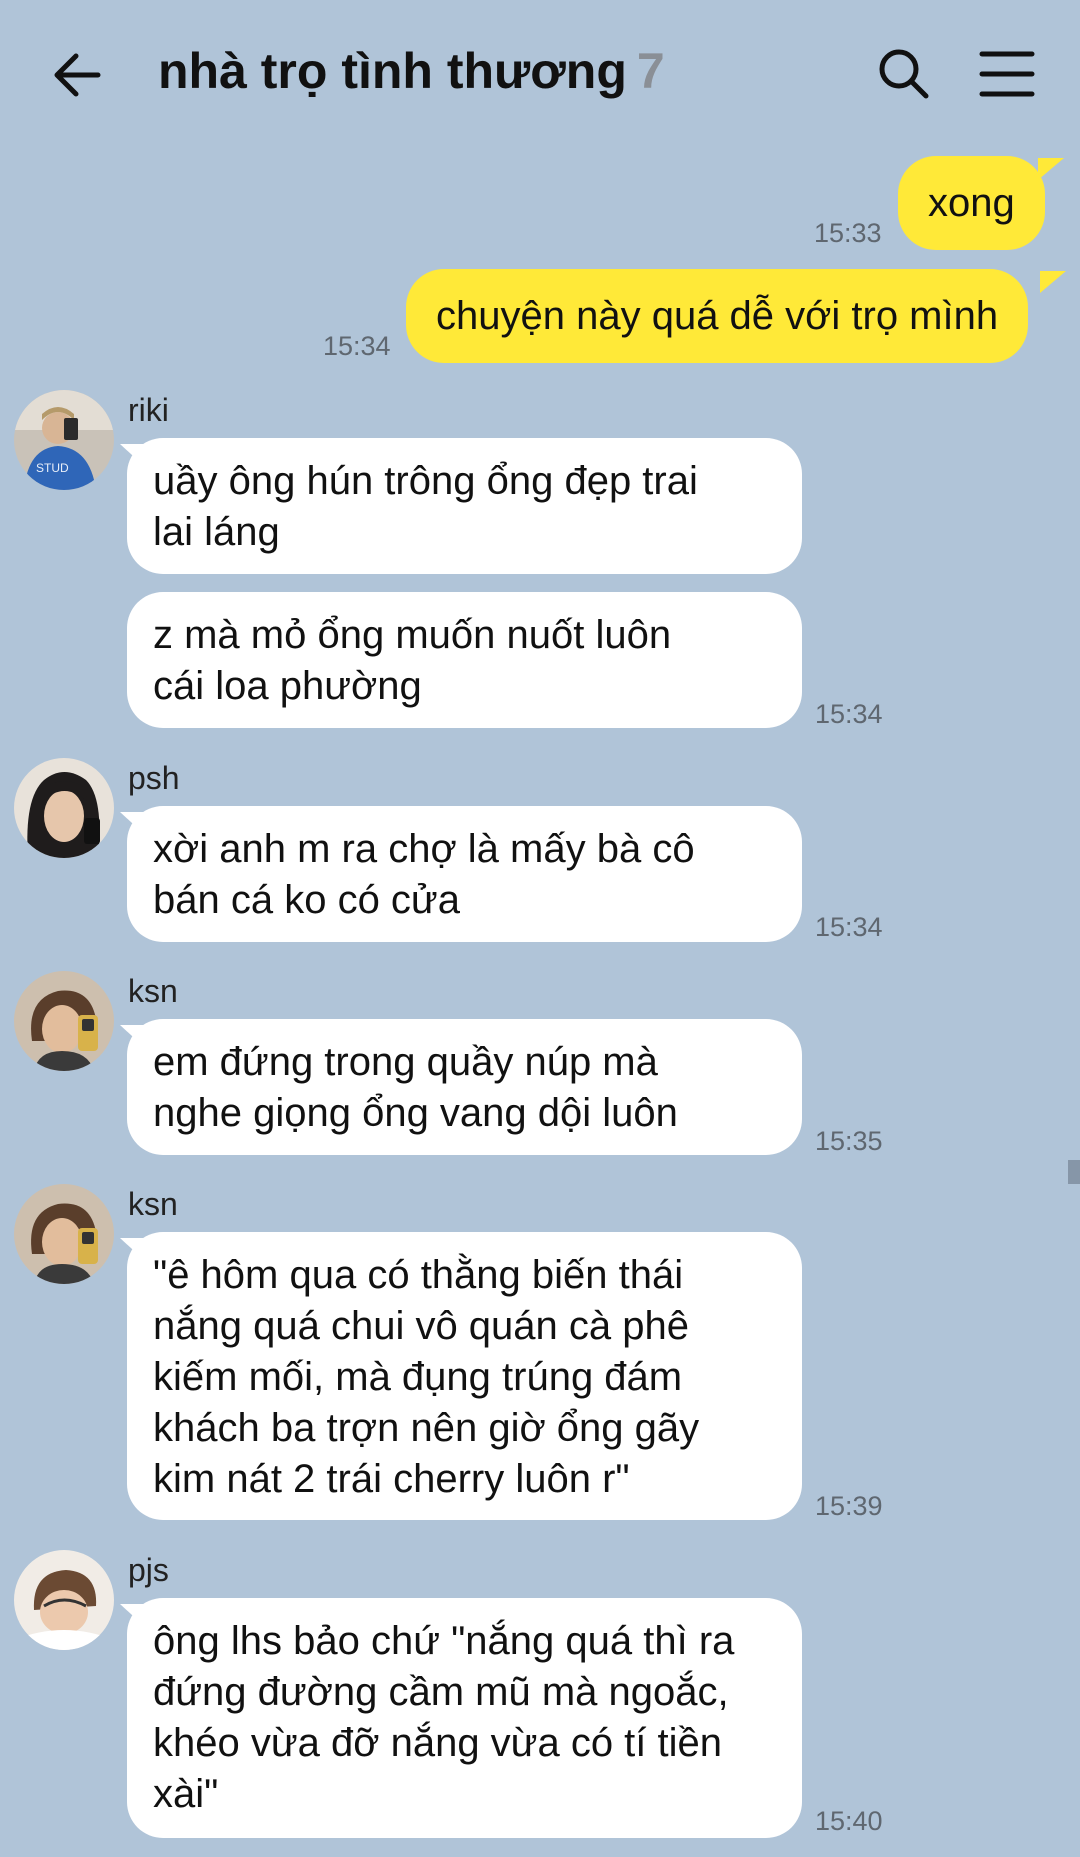 The height and width of the screenshot is (1857, 1080). What do you see at coordinates (1074, 1172) in the screenshot?
I see `scrollbar-thumb` at bounding box center [1074, 1172].